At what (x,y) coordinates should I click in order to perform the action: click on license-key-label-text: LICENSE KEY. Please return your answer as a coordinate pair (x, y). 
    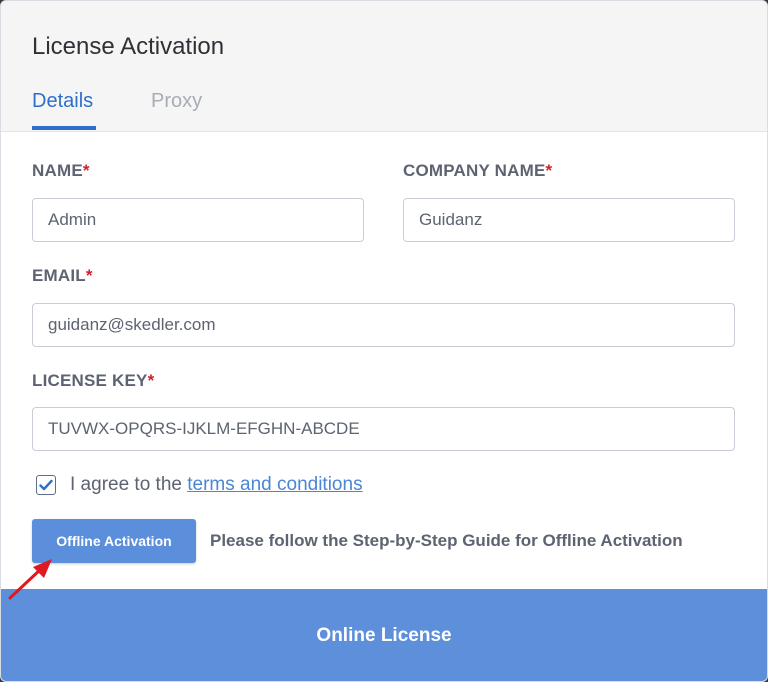
    Looking at the image, I should click on (90, 380).